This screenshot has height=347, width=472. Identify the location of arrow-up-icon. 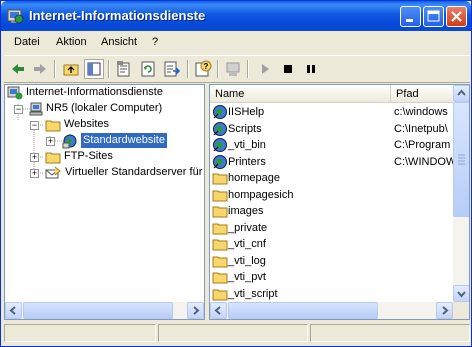
(461, 92).